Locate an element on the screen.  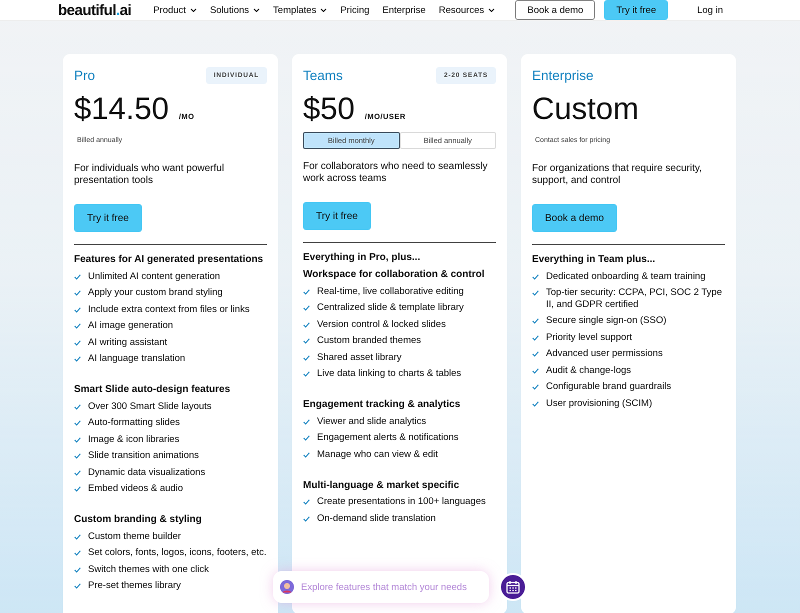
feature-text: Viewer and slide analytics is located at coordinates (371, 421).